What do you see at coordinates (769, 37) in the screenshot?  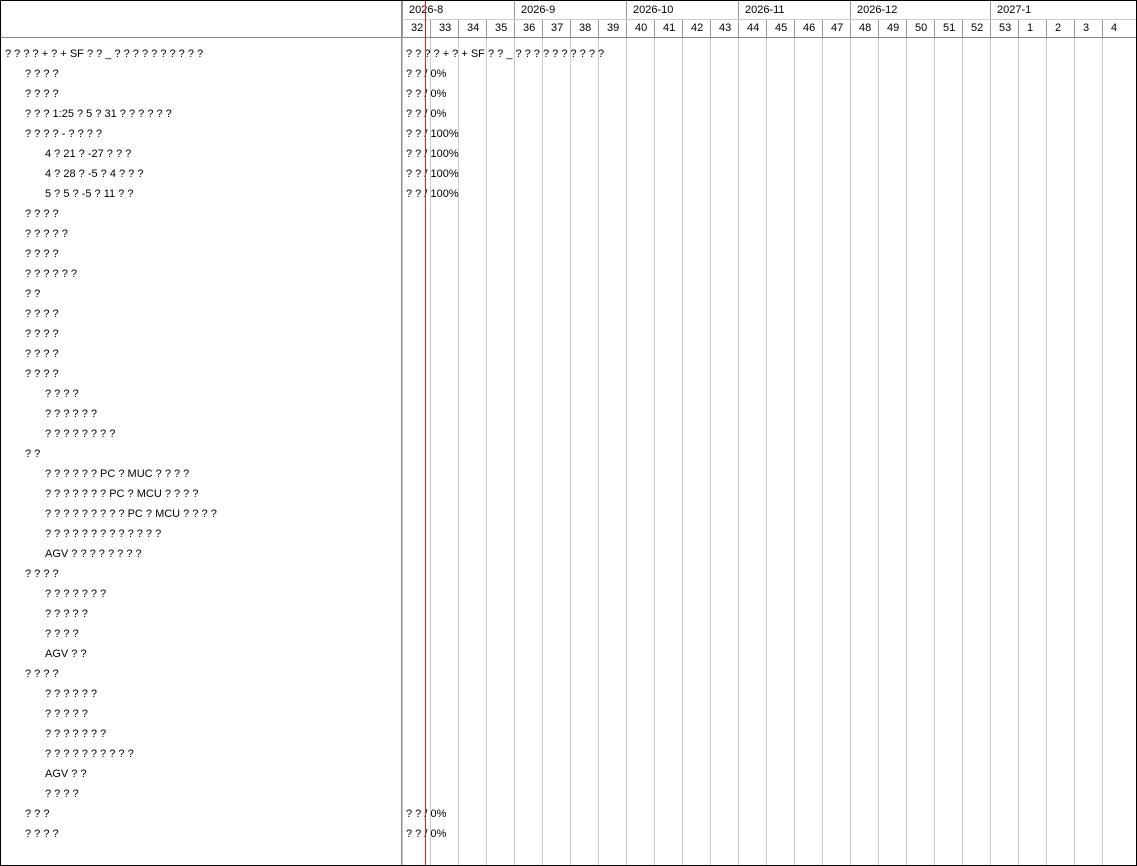 I see `header-divider` at bounding box center [769, 37].